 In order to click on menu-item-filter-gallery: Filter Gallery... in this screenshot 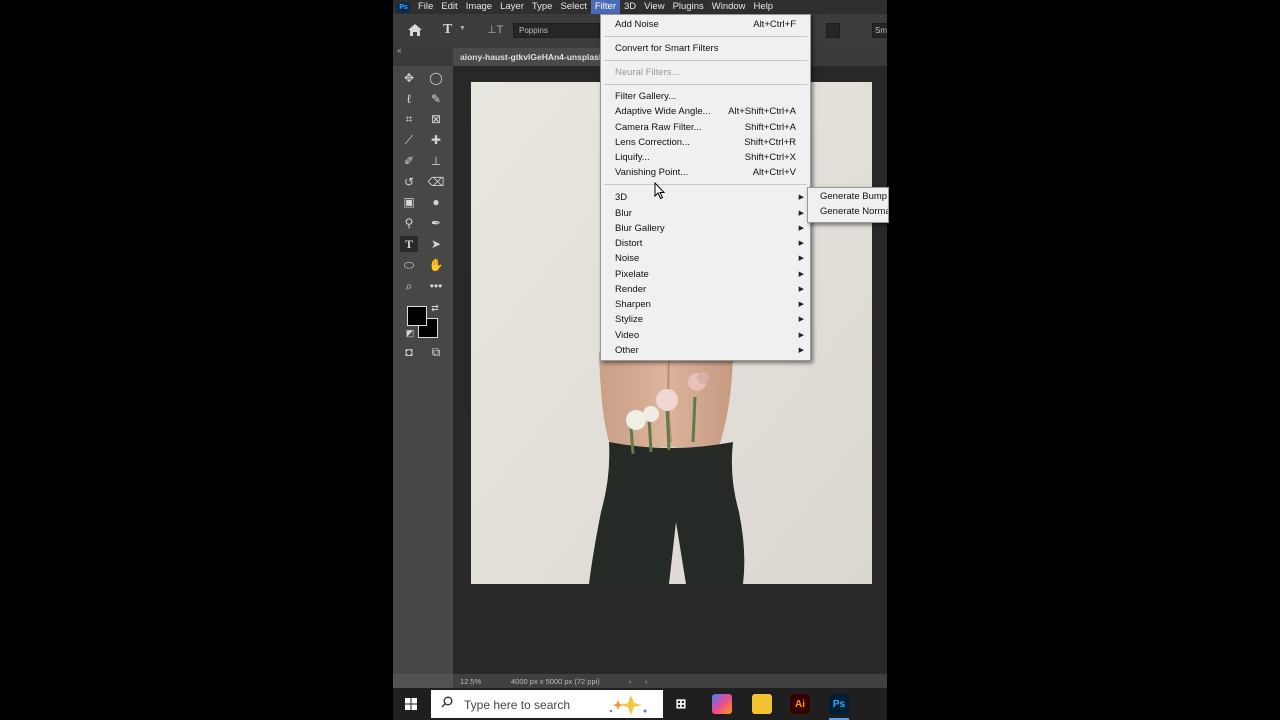, I will do `click(645, 96)`.